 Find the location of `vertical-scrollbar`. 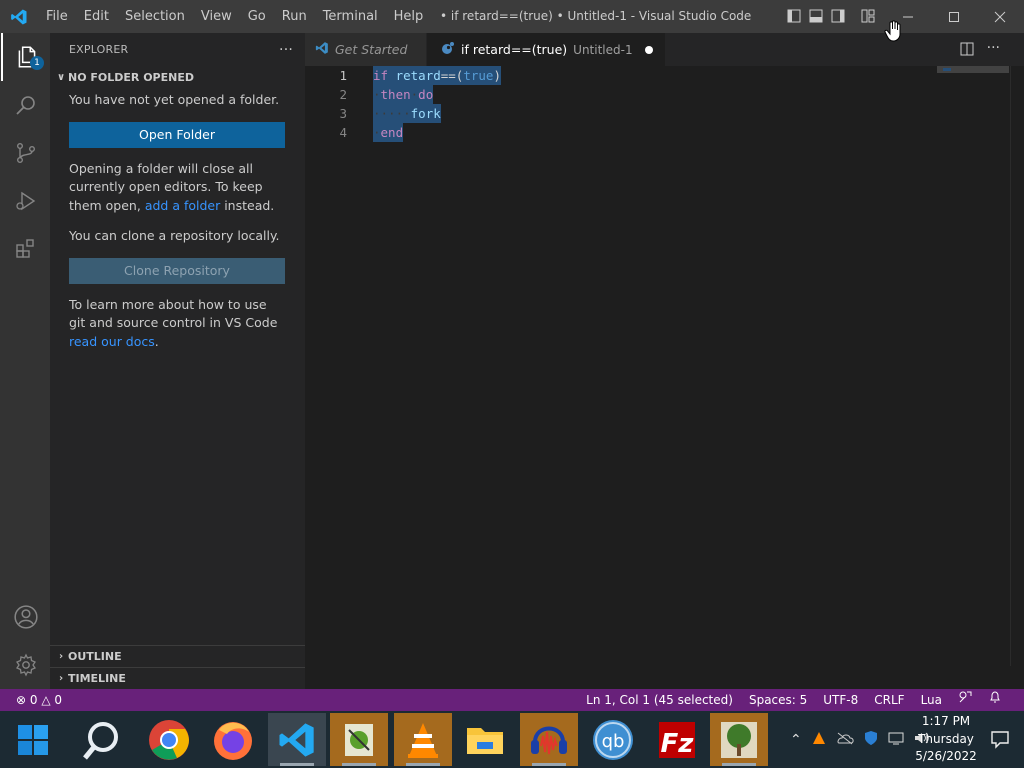

vertical-scrollbar is located at coordinates (1017, 366).